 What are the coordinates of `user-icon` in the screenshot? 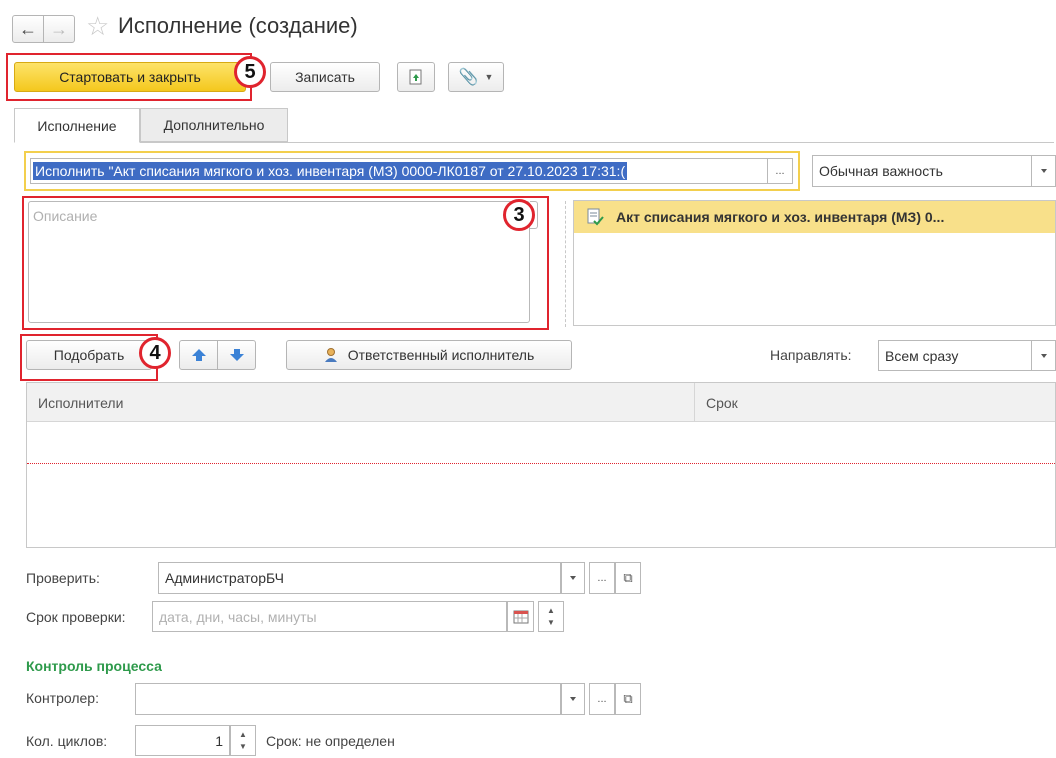 It's located at (330, 355).